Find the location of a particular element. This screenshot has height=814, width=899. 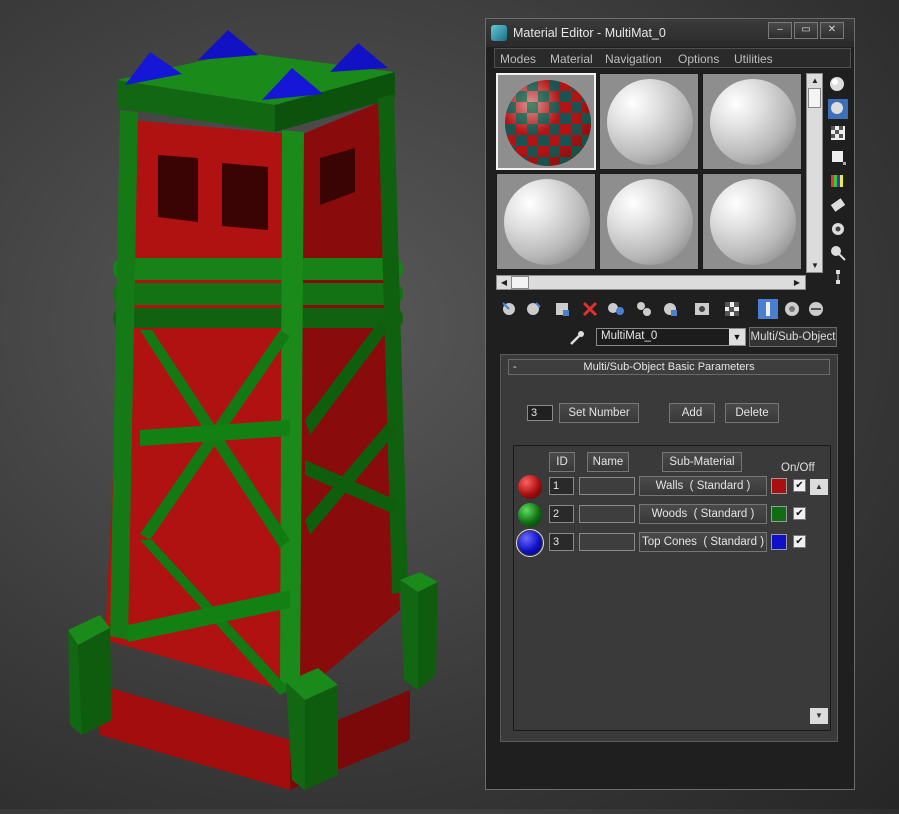

options-icon is located at coordinates (838, 229).